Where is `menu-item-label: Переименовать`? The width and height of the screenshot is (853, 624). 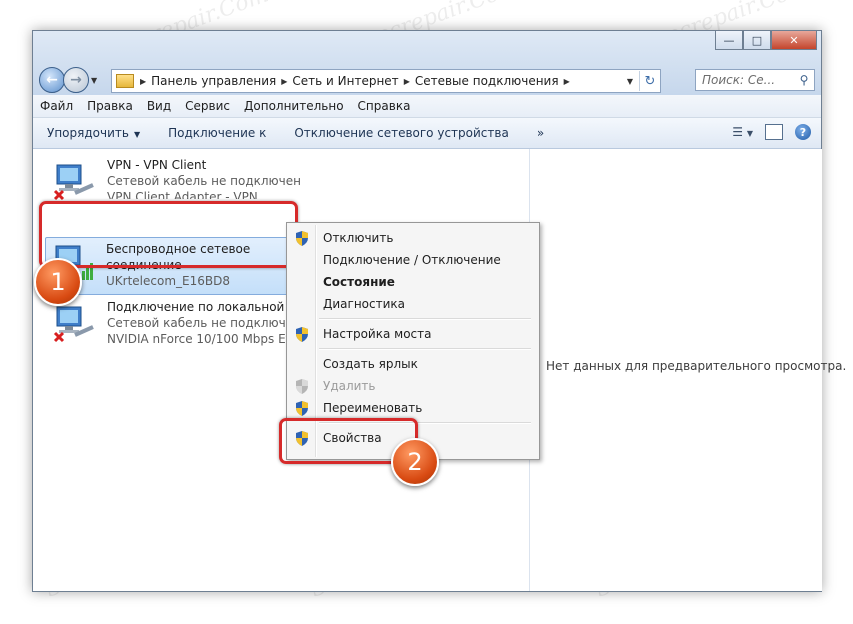
menu-item-label: Переименовать is located at coordinates (373, 408).